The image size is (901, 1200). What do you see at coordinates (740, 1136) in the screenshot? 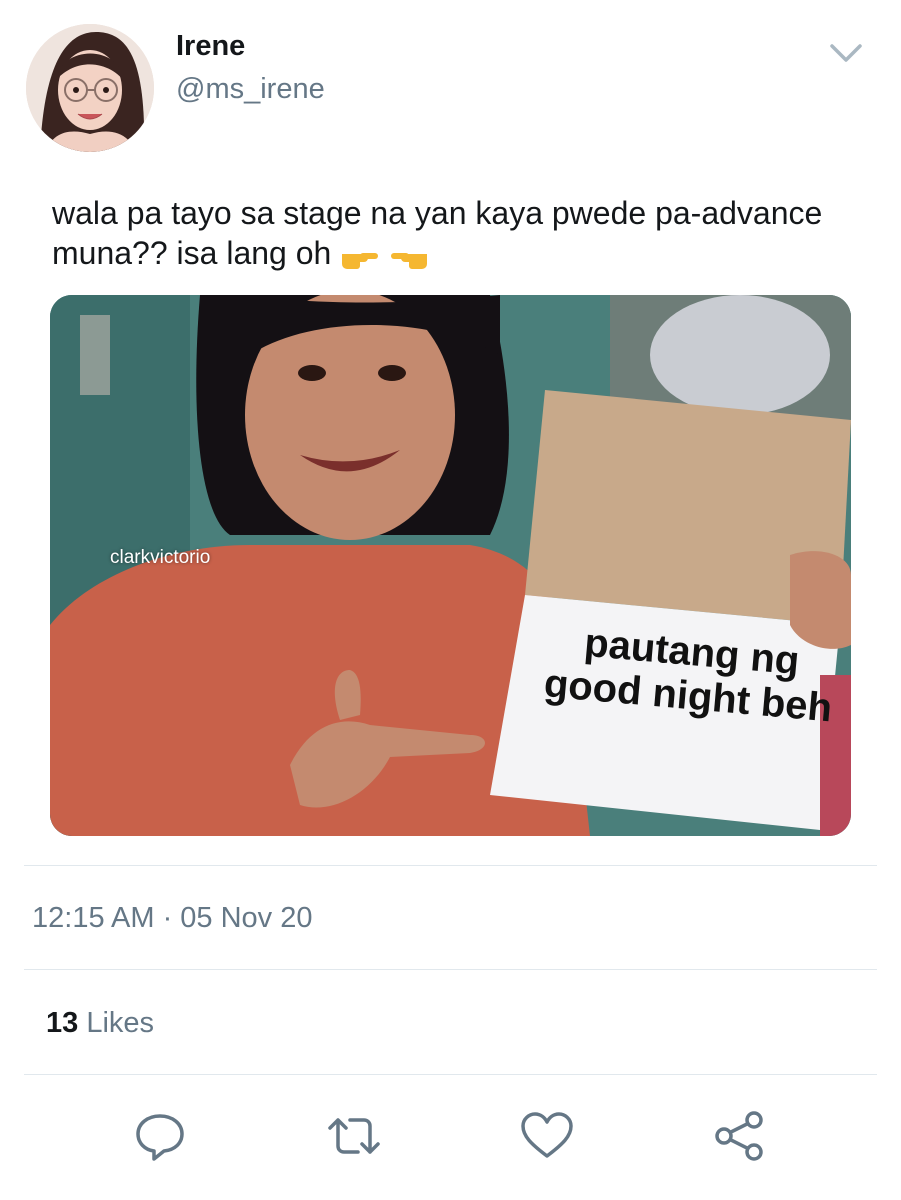
I see `share-icon` at bounding box center [740, 1136].